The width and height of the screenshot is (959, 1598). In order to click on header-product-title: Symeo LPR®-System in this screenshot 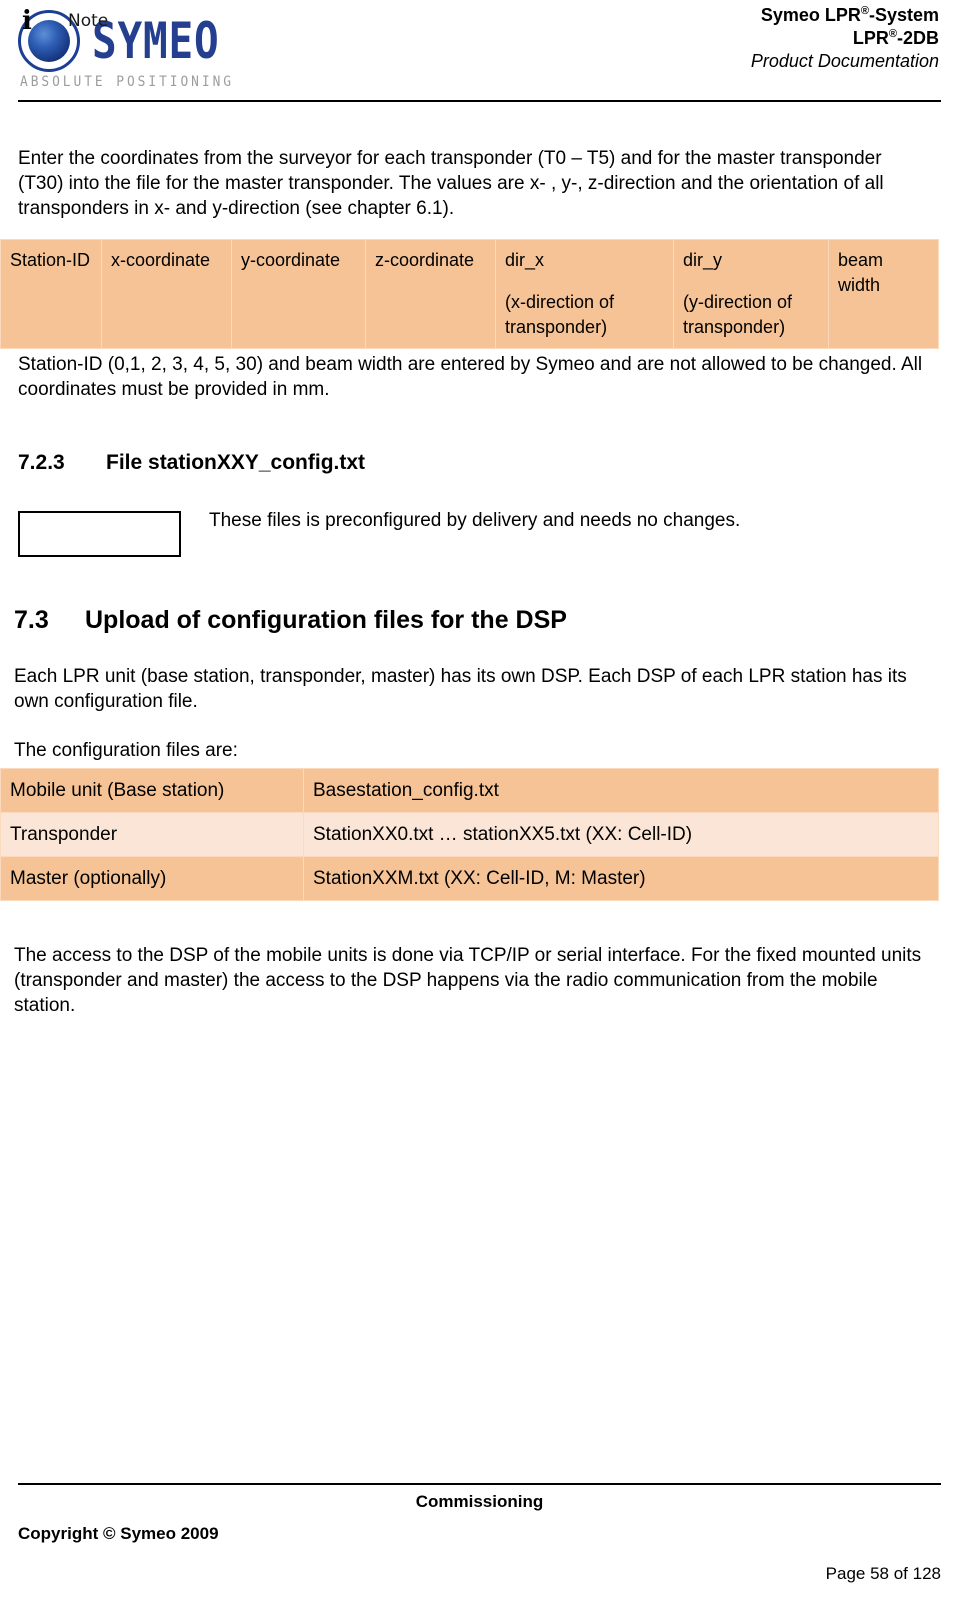, I will do `click(845, 15)`.